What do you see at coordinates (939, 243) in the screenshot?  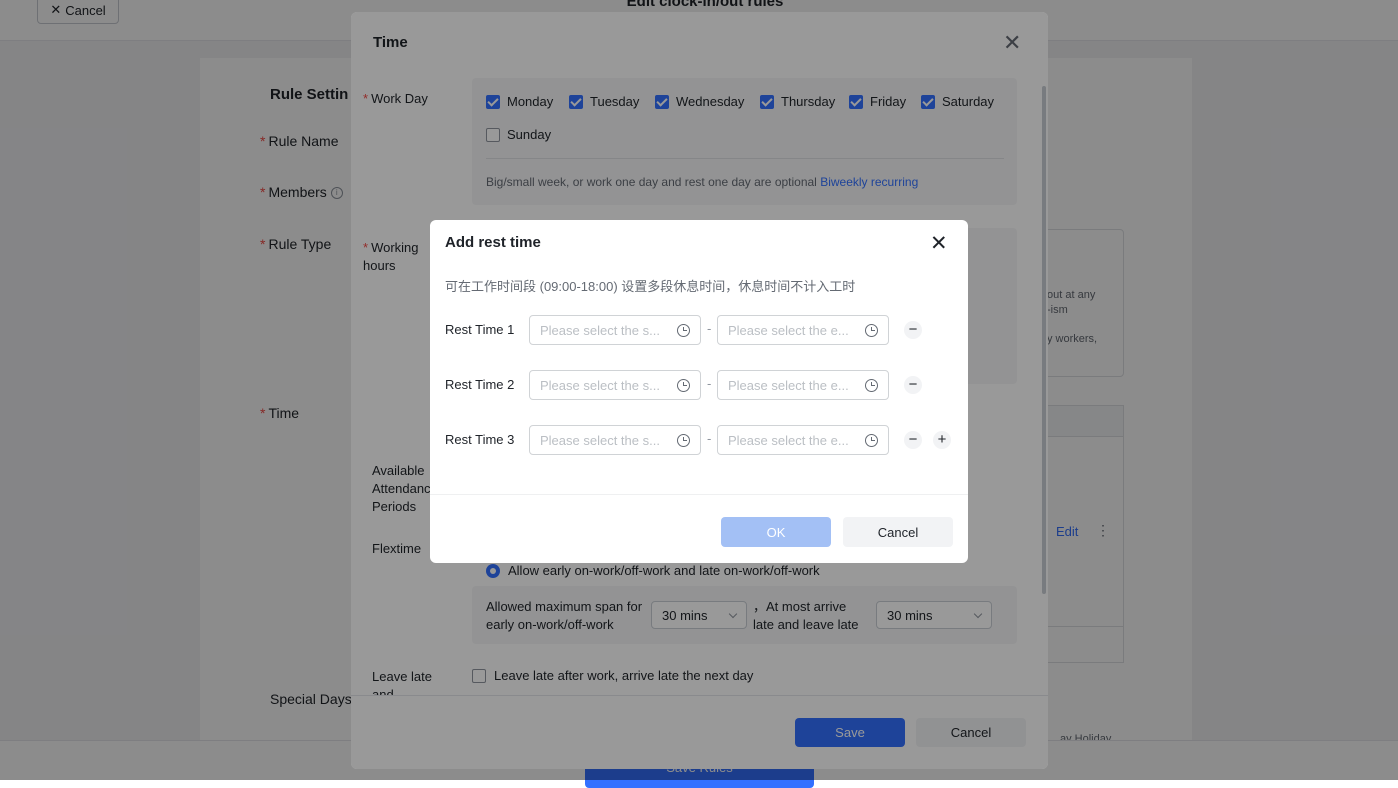 I see `close-icon: ✕` at bounding box center [939, 243].